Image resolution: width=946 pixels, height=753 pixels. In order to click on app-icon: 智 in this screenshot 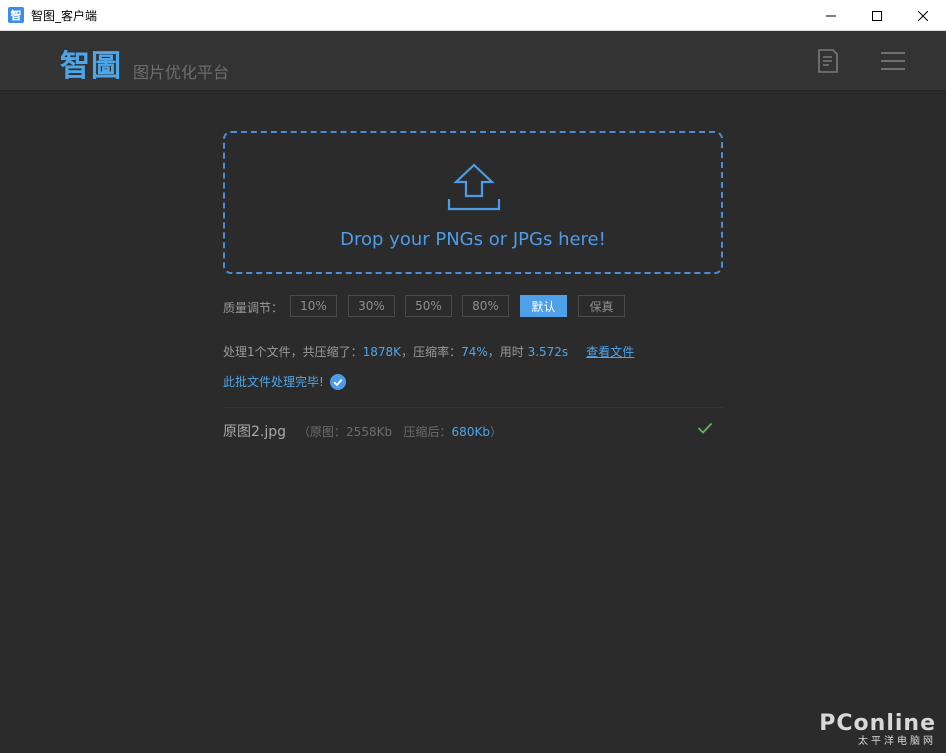, I will do `click(16, 15)`.